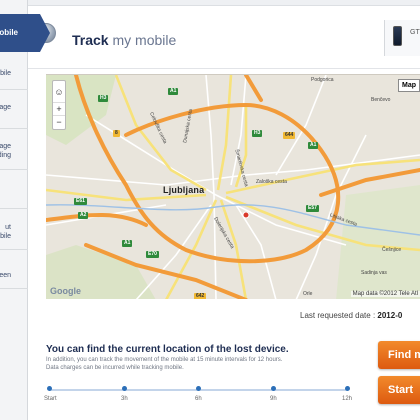 This screenshot has height=420, width=420. Describe the element at coordinates (59, 122) in the screenshot. I see `zoom-out-button: −` at that location.